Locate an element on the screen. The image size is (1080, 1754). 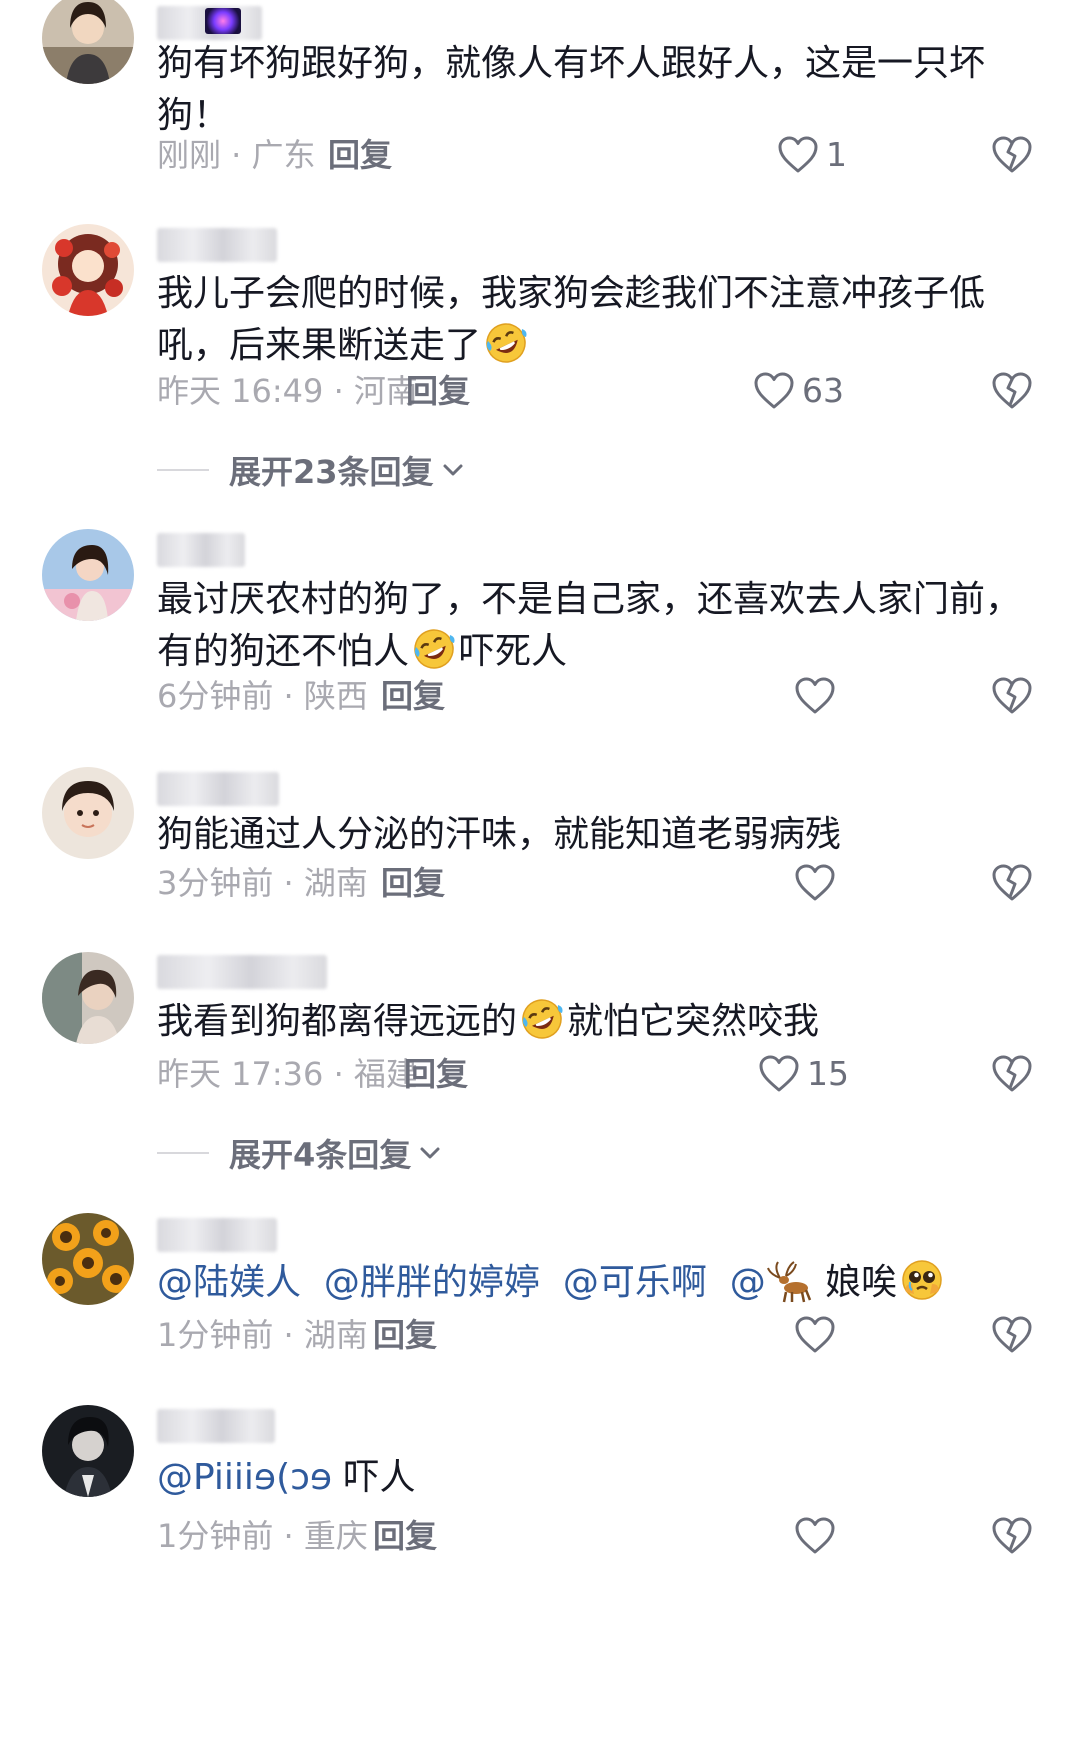
expand-replies-label: 展开23条回复 is located at coordinates (331, 472).